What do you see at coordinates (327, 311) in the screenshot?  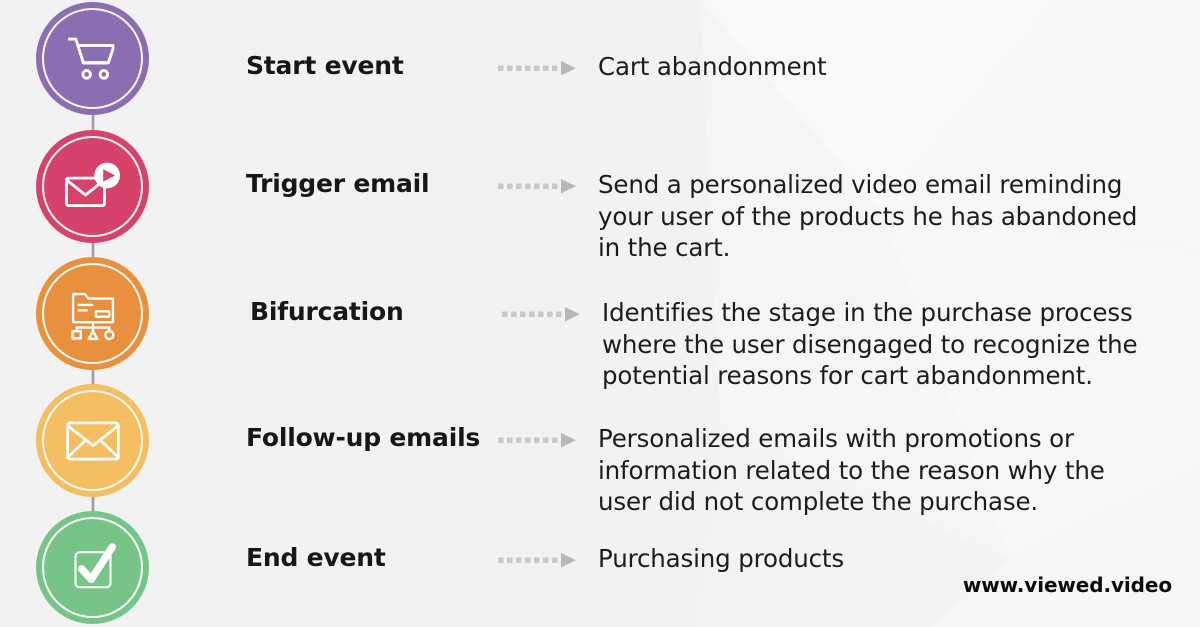 I see `step-label-bifurcation: Bifurcation` at bounding box center [327, 311].